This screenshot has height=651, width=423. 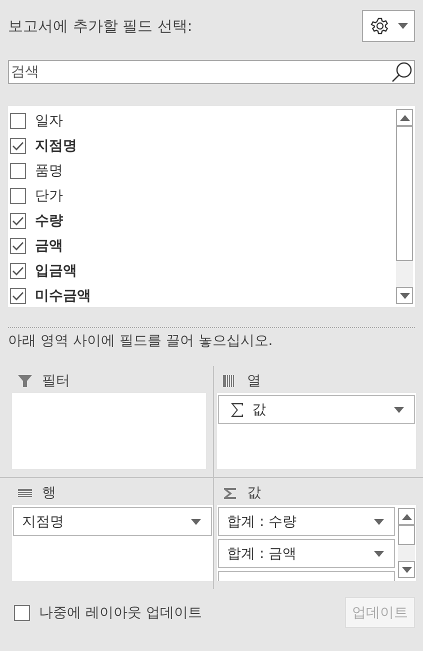 What do you see at coordinates (402, 72) in the screenshot?
I see `search-icon` at bounding box center [402, 72].